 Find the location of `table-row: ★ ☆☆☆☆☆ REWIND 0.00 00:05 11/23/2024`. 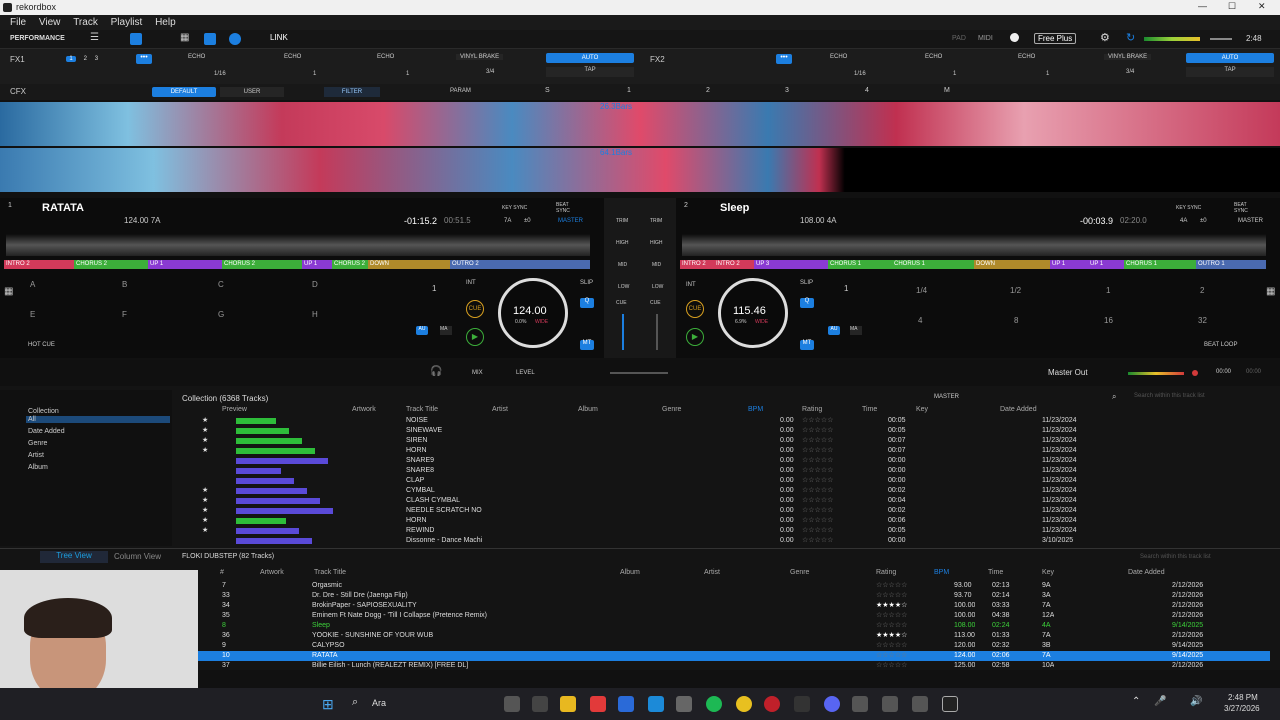

table-row: ★ ☆☆☆☆☆ REWIND 0.00 00:05 11/23/2024 is located at coordinates (718, 531).